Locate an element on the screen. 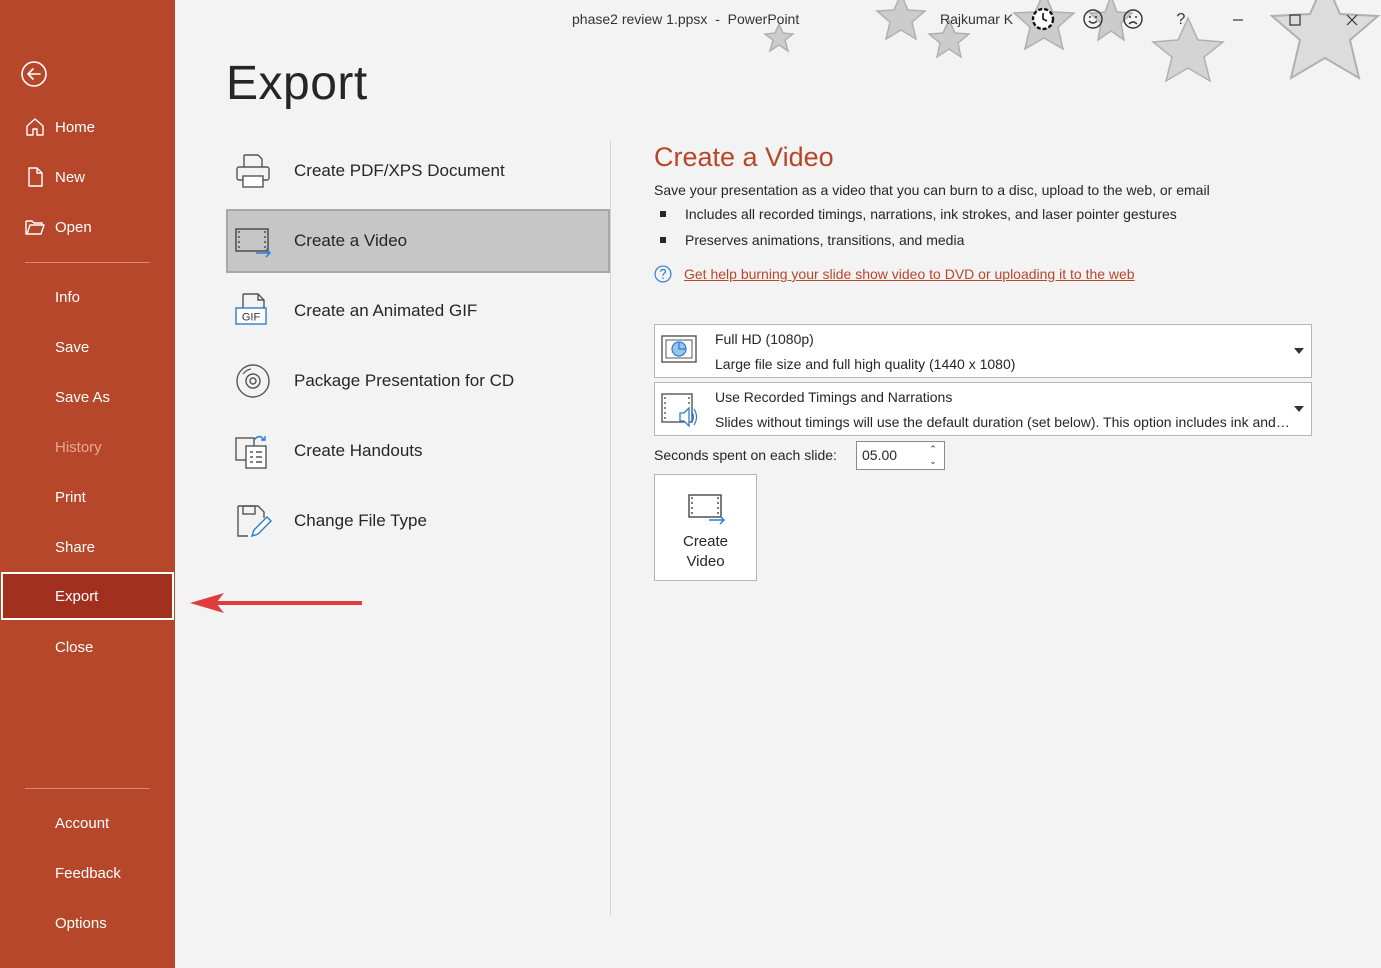  nav-label: Share is located at coordinates (75, 547).